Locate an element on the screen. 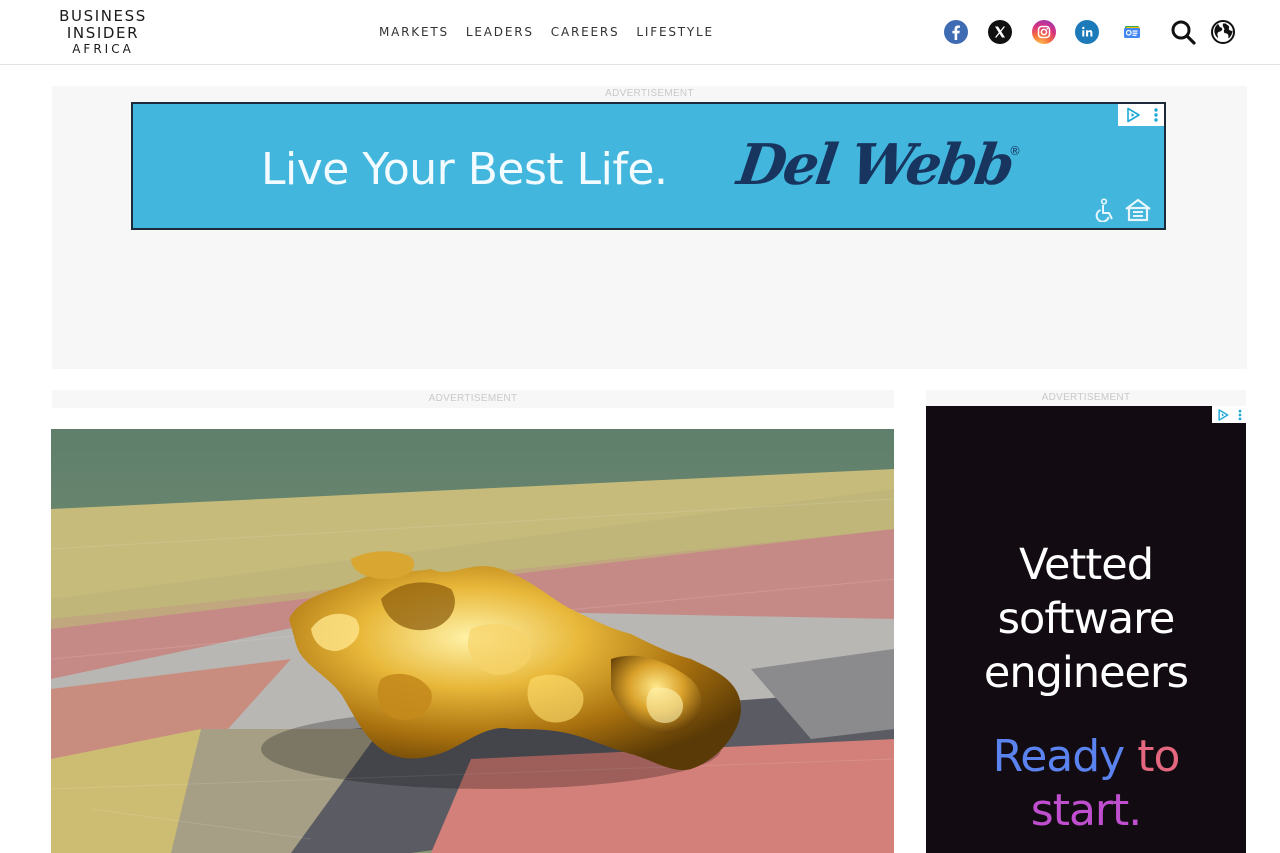 Image resolution: width=1280 pixels, height=853 pixels. instagram-icon is located at coordinates (1044, 32).